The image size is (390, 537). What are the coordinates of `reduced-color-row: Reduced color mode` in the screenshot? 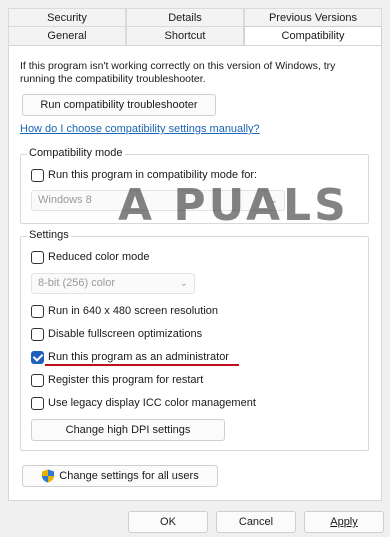 It's located at (90, 257).